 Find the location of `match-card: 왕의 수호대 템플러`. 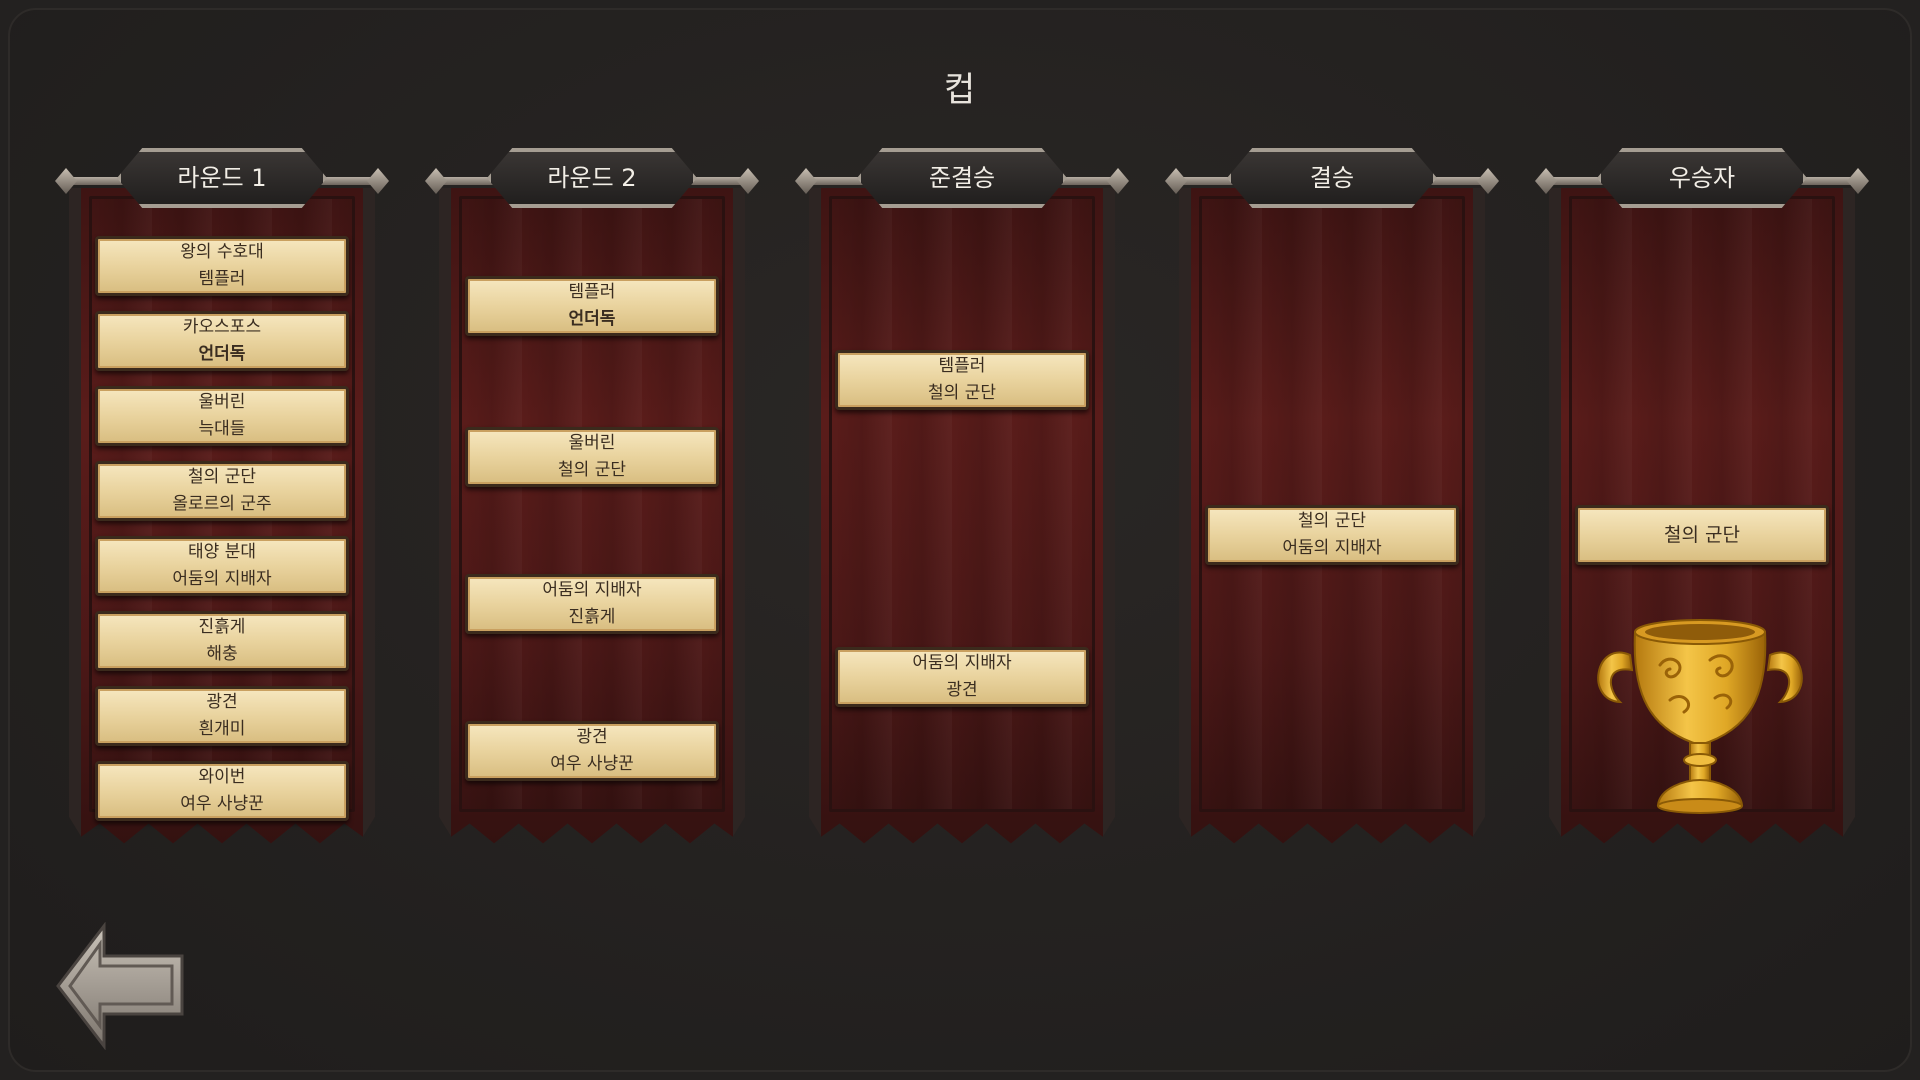

match-card: 왕의 수호대 템플러 is located at coordinates (222, 266).